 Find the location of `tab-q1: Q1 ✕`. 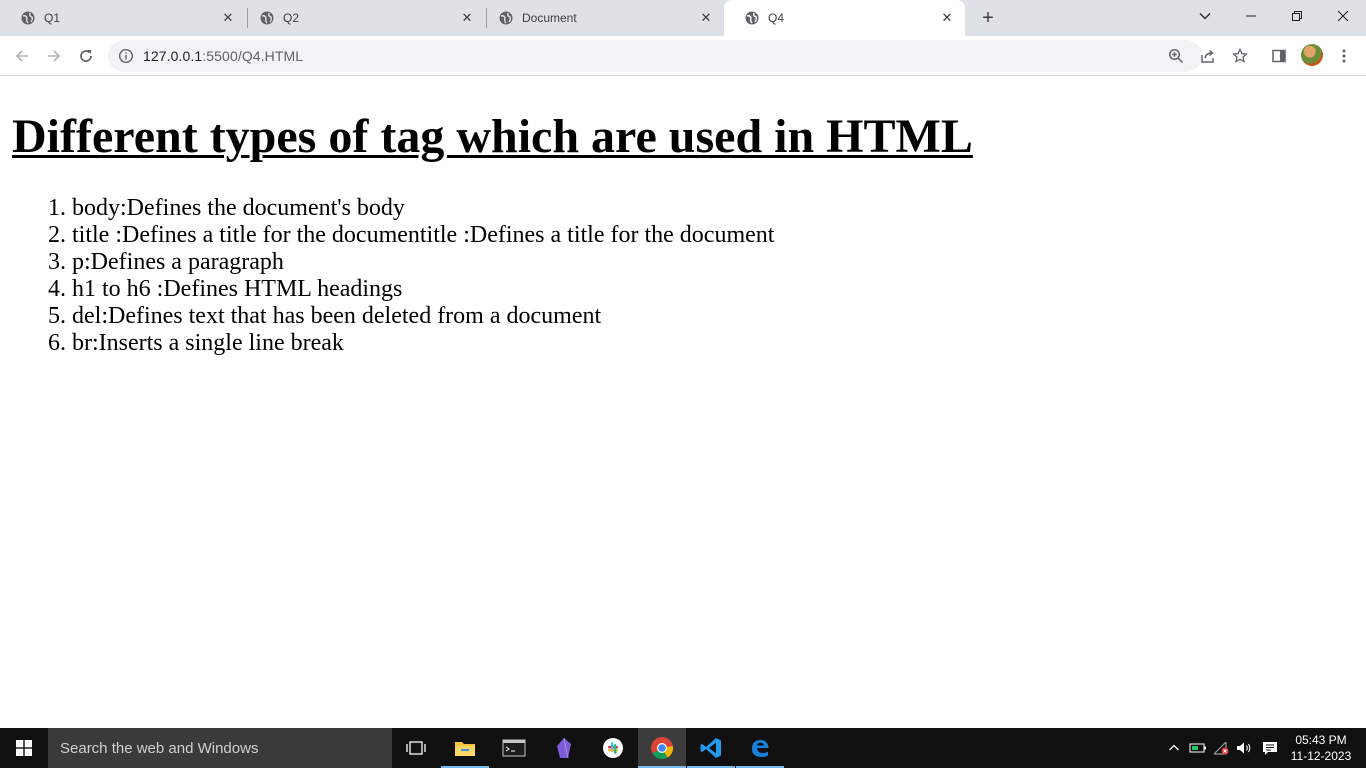

tab-q1: Q1 ✕ is located at coordinates (123, 18).